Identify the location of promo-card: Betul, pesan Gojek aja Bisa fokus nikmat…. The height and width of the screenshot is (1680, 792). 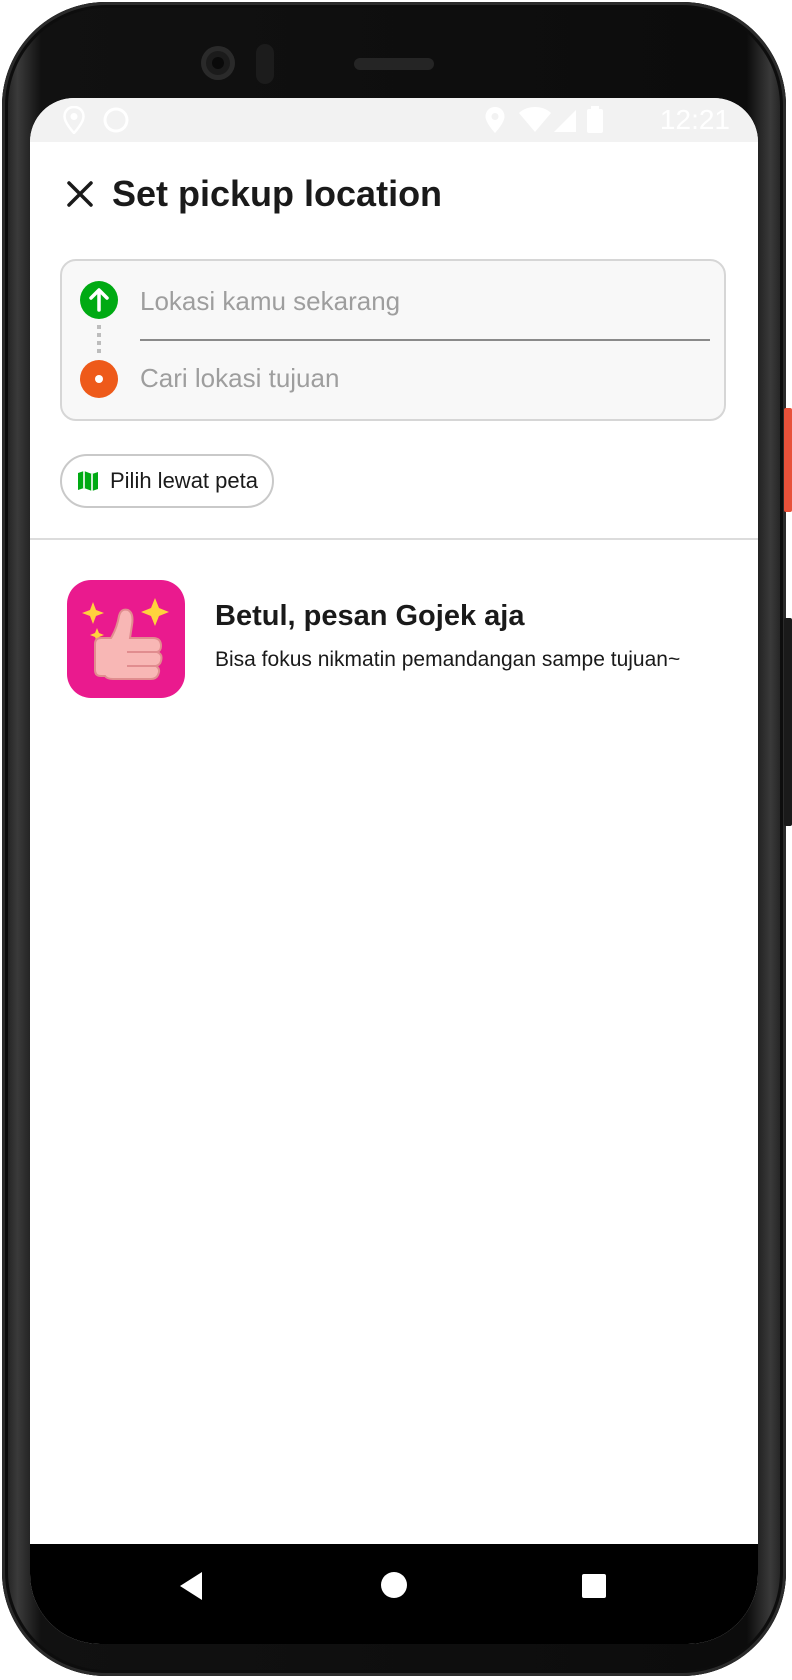
(394, 633).